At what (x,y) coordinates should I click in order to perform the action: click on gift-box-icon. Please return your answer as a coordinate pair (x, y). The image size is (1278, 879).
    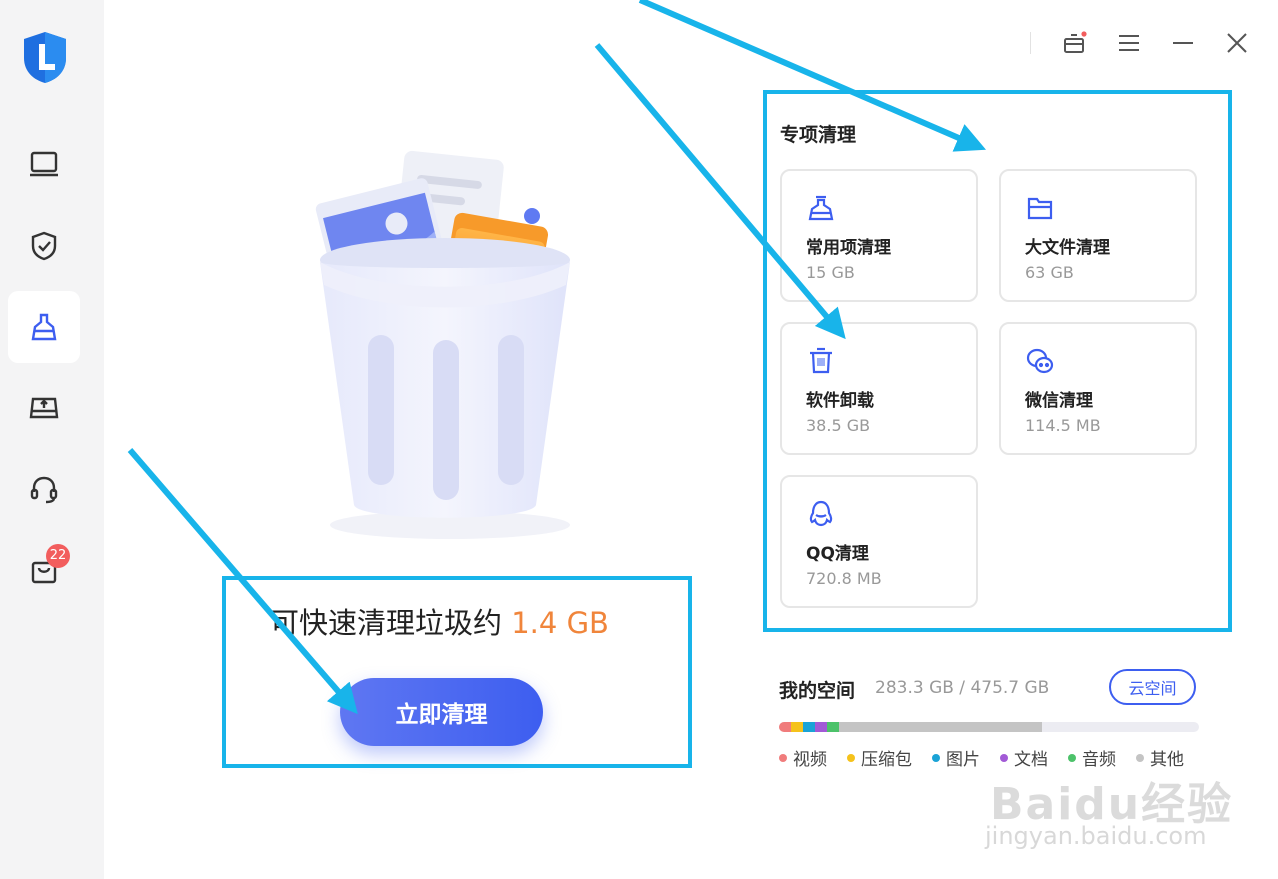
    Looking at the image, I should click on (1075, 42).